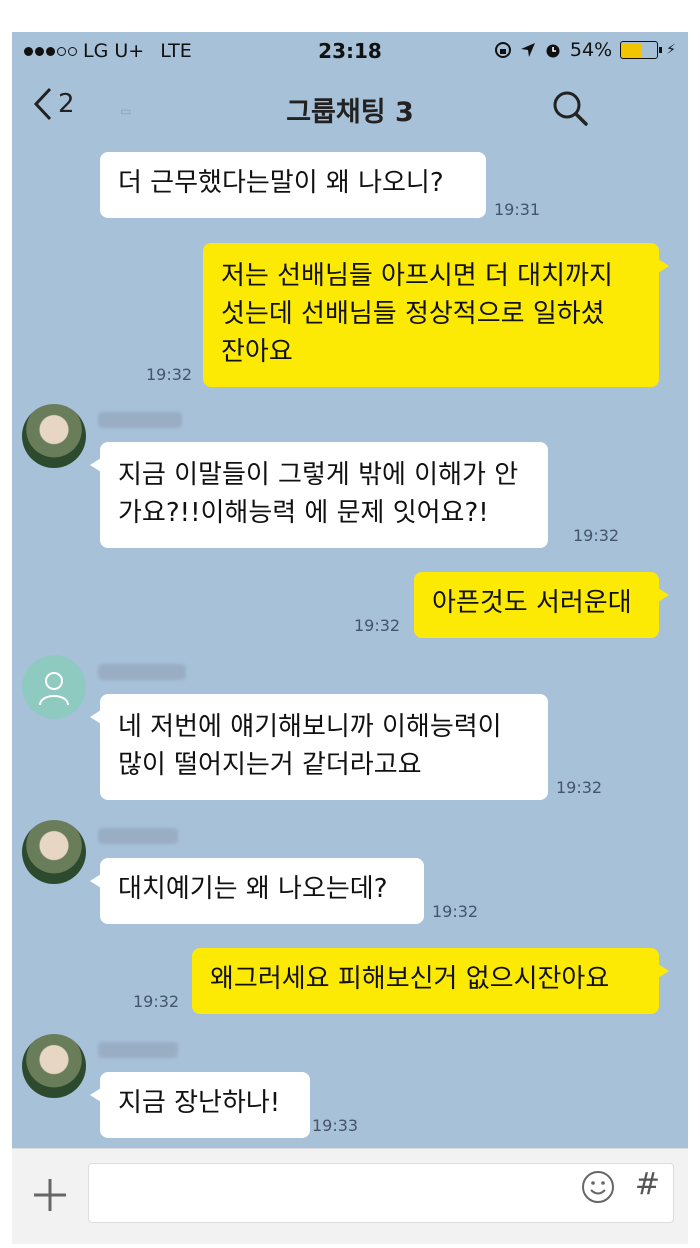 The height and width of the screenshot is (1248, 700). Describe the element at coordinates (200, 1105) in the screenshot. I see `message-bubble-received: 지금 장난하나!` at that location.